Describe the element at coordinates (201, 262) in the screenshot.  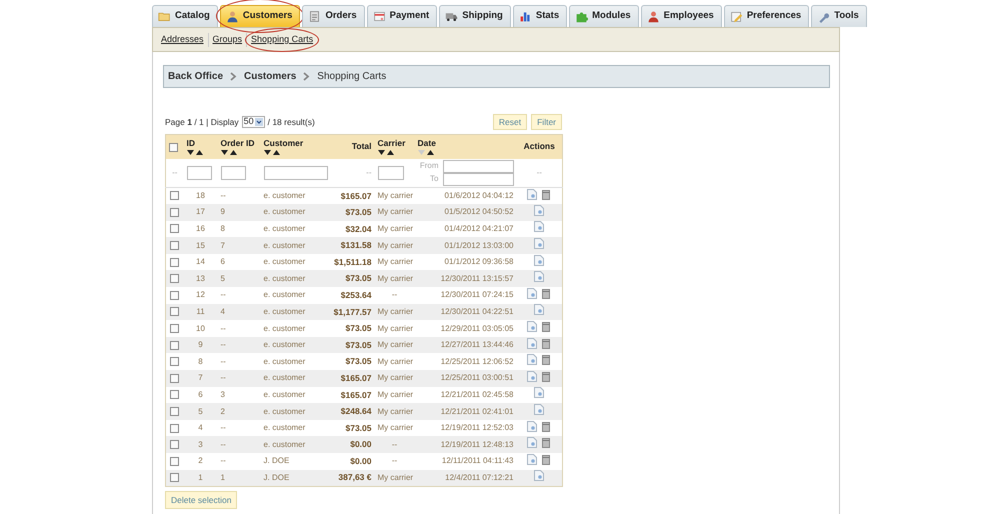
I see `table-cell: 14` at that location.